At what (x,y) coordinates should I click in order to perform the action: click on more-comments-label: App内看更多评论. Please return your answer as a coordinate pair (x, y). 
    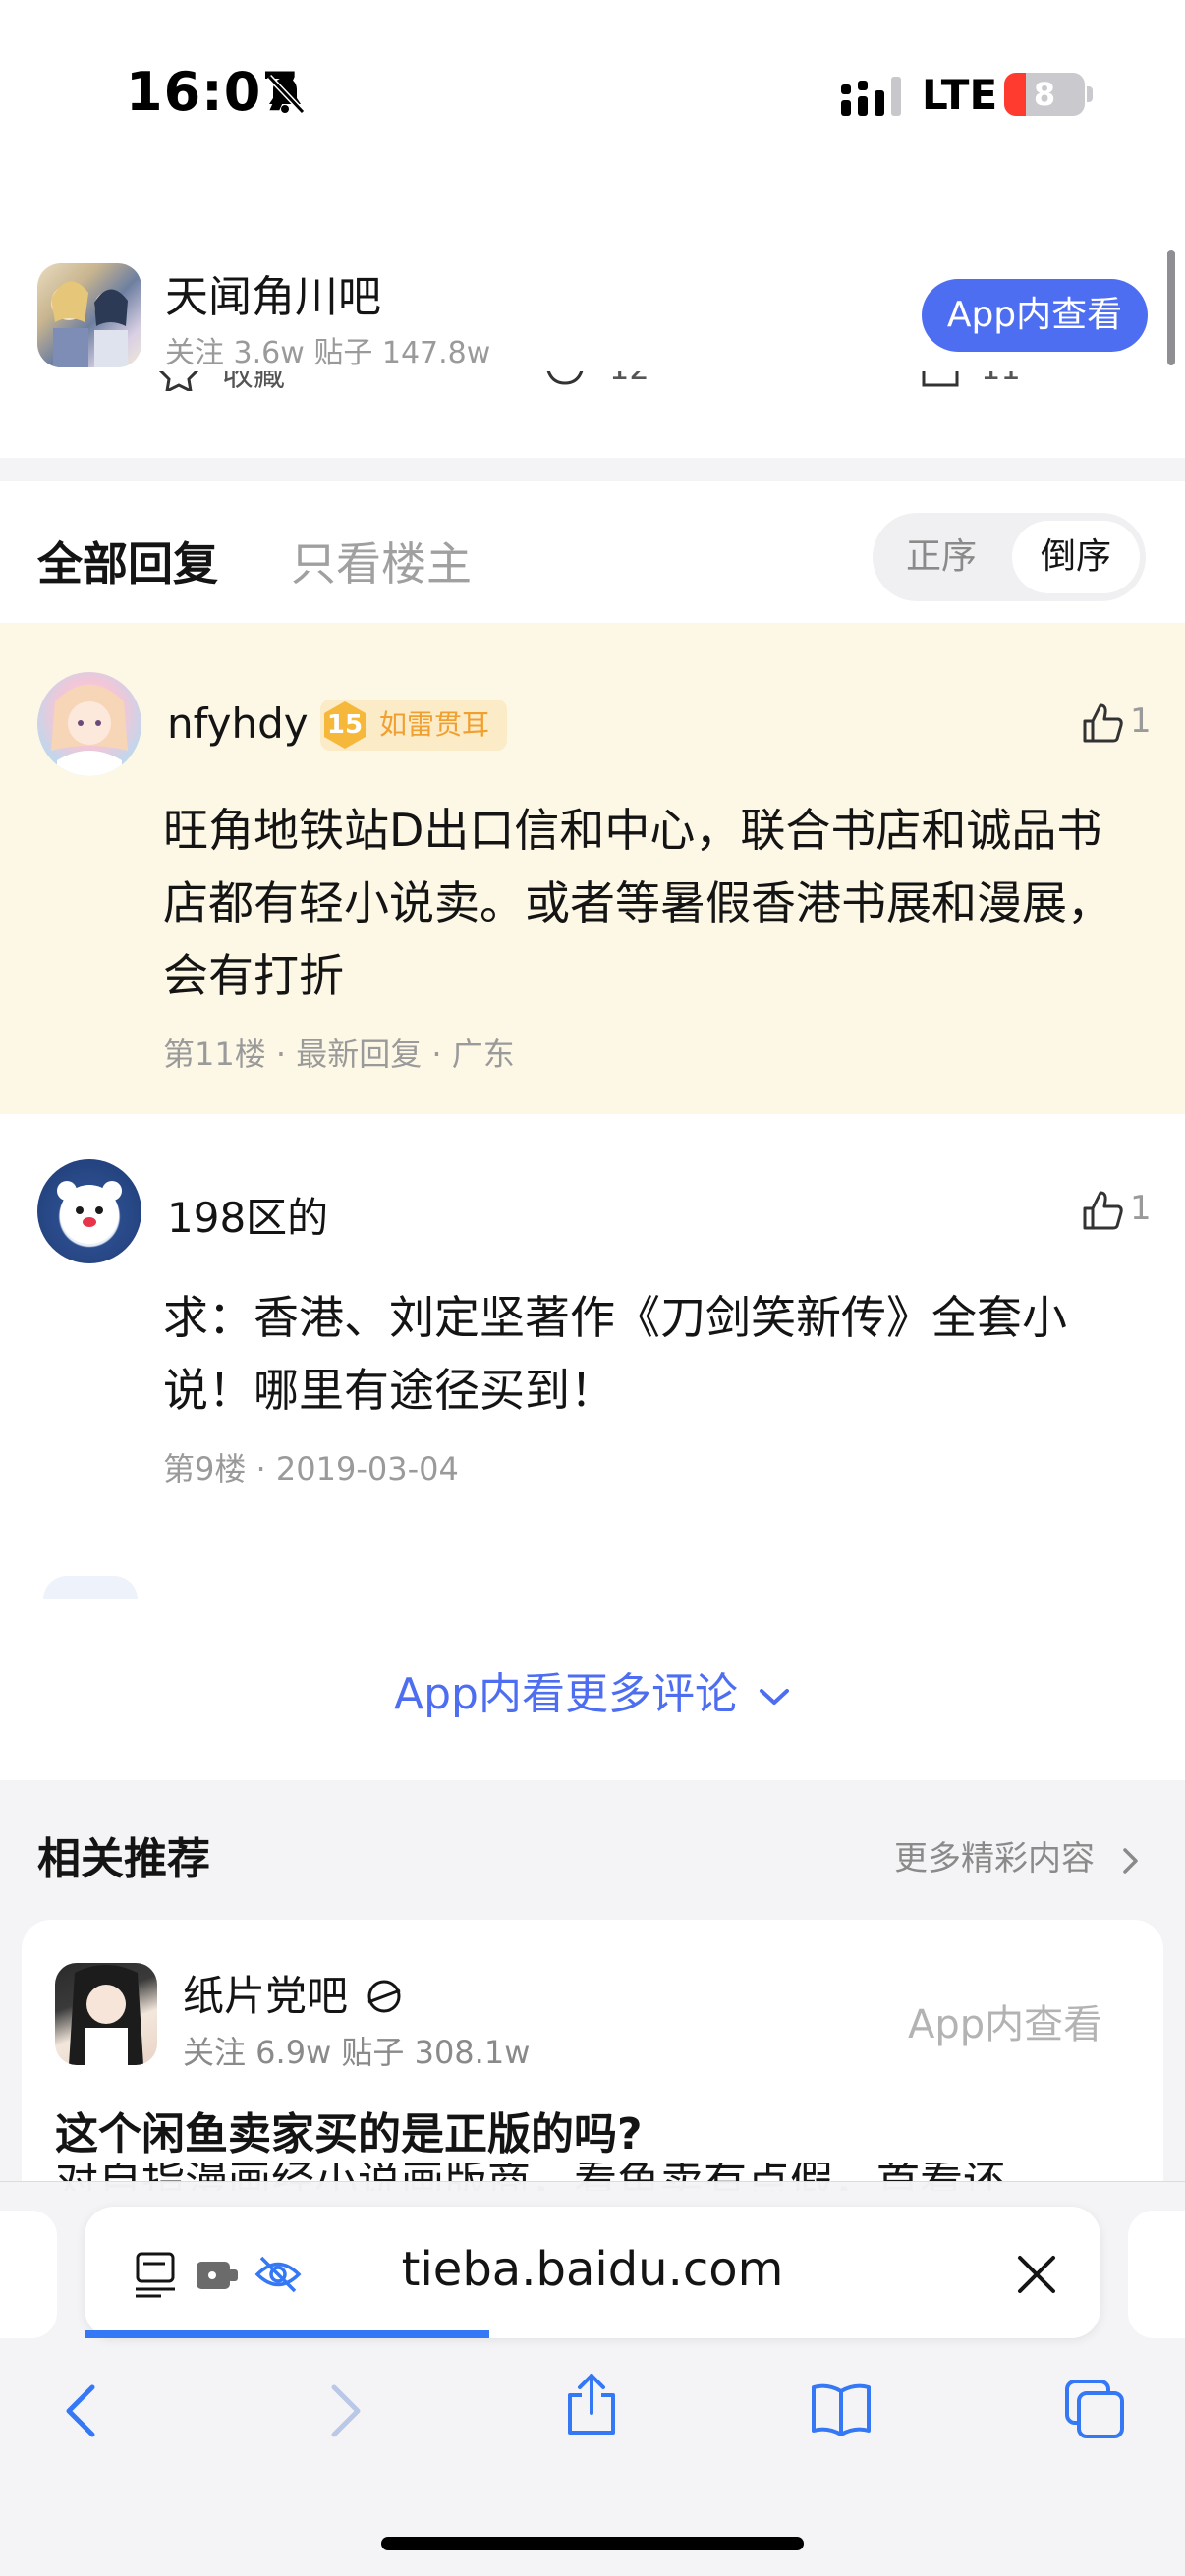
    Looking at the image, I should click on (566, 1694).